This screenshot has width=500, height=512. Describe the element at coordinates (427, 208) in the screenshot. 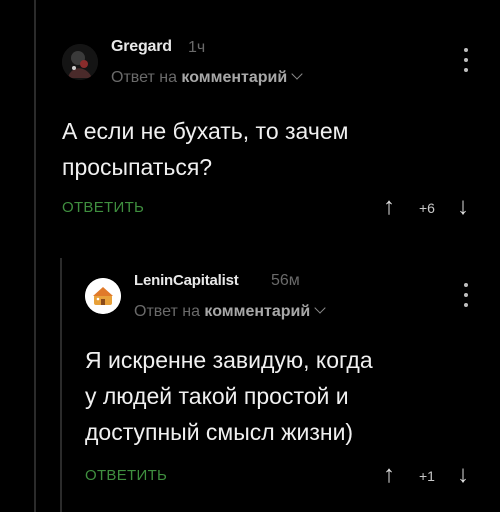

I see `rating-count: +6` at that location.